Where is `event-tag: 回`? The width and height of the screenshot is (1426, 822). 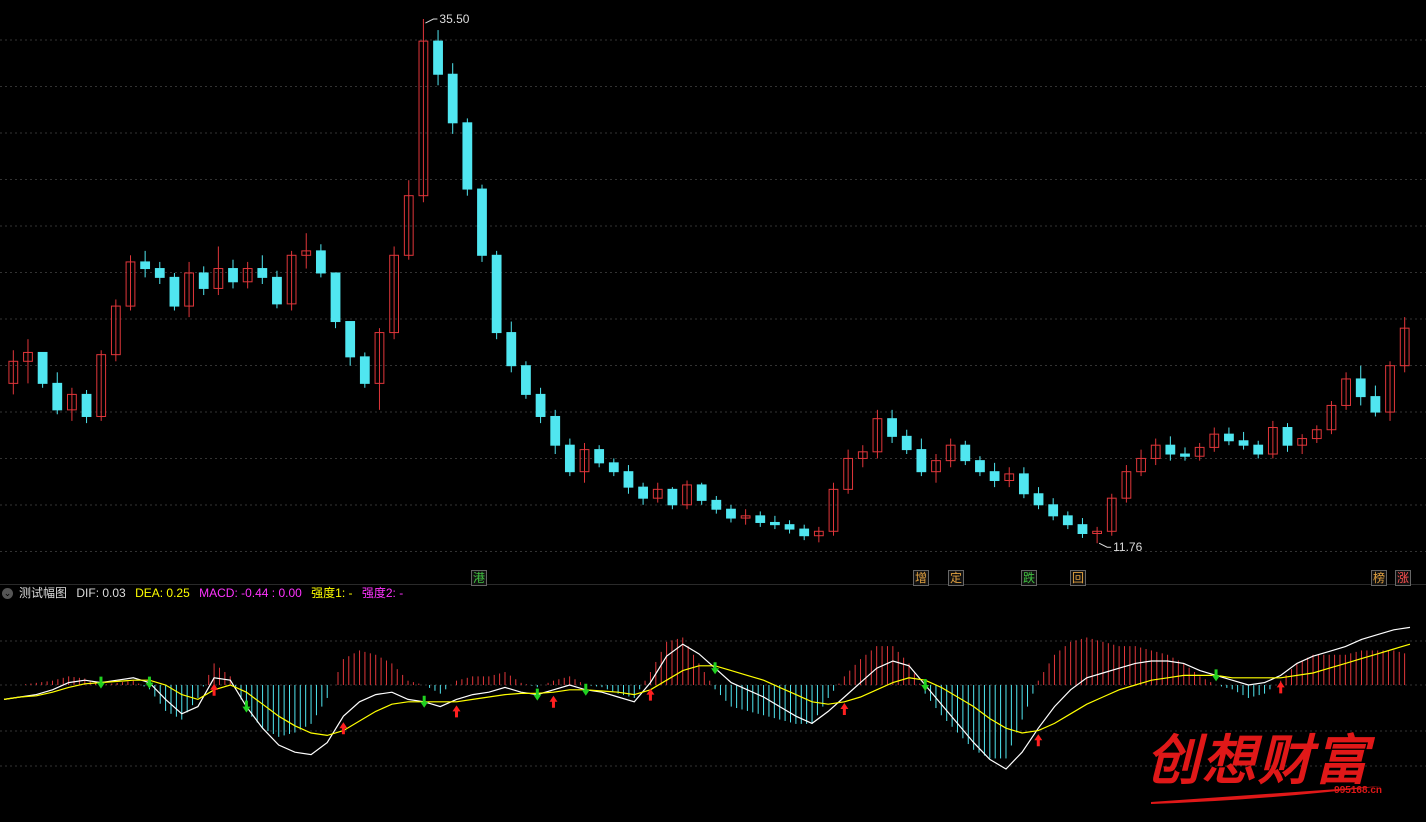
event-tag: 回 is located at coordinates (1078, 578).